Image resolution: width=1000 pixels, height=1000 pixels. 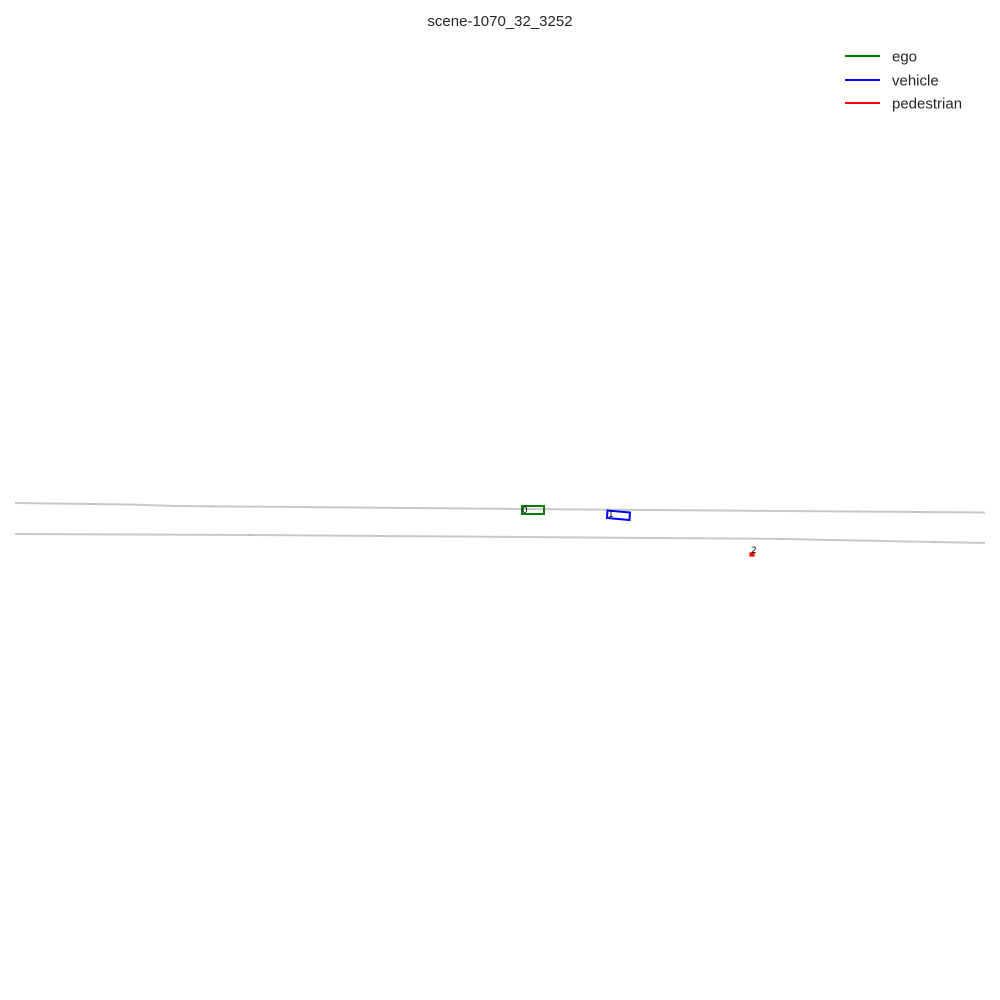 What do you see at coordinates (927, 104) in the screenshot?
I see `legend-label: pedestrian` at bounding box center [927, 104].